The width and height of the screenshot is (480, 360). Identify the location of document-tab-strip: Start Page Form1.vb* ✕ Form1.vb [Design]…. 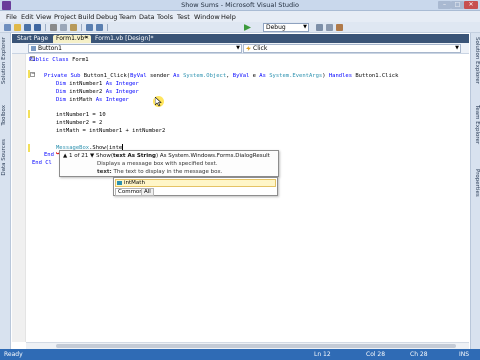
(240, 38).